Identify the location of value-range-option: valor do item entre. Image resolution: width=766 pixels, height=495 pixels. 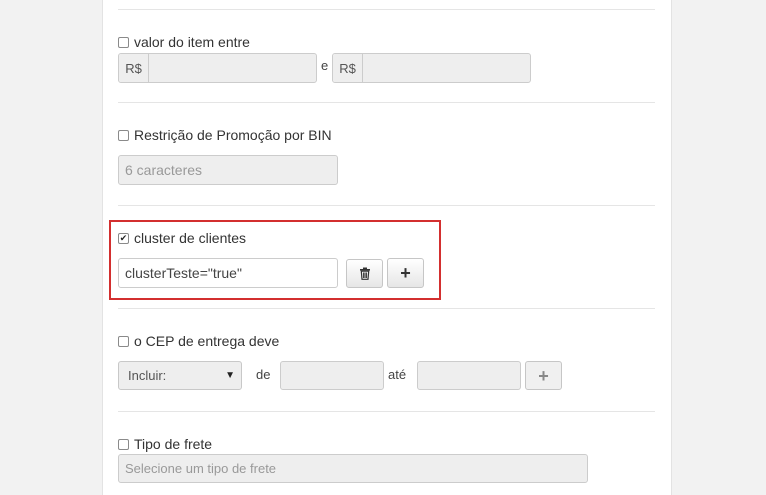
(184, 42).